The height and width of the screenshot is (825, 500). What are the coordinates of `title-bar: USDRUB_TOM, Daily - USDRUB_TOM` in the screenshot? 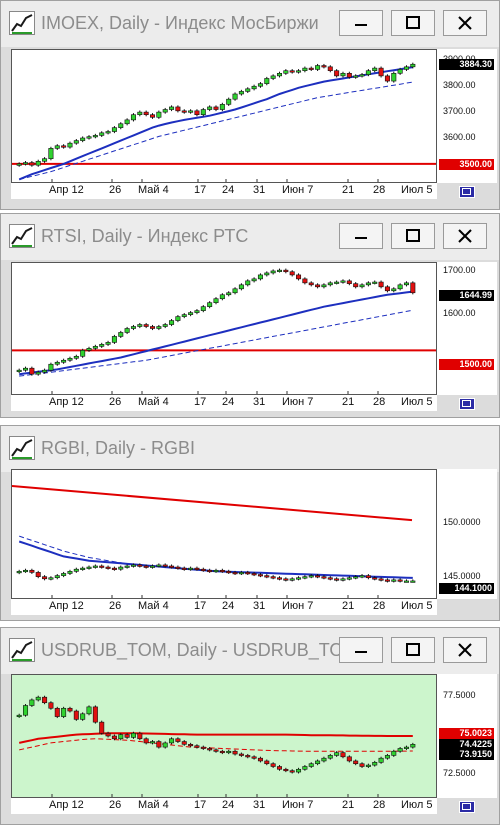 It's located at (250, 651).